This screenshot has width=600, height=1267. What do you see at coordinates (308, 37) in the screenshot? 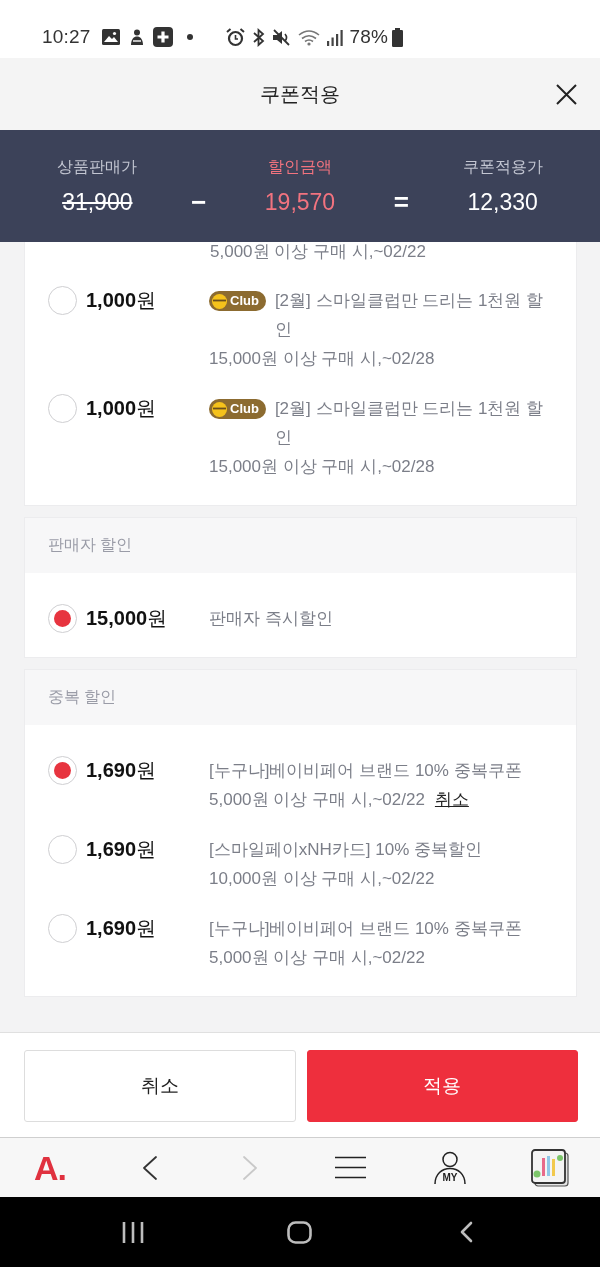
I see `wifi-icon` at bounding box center [308, 37].